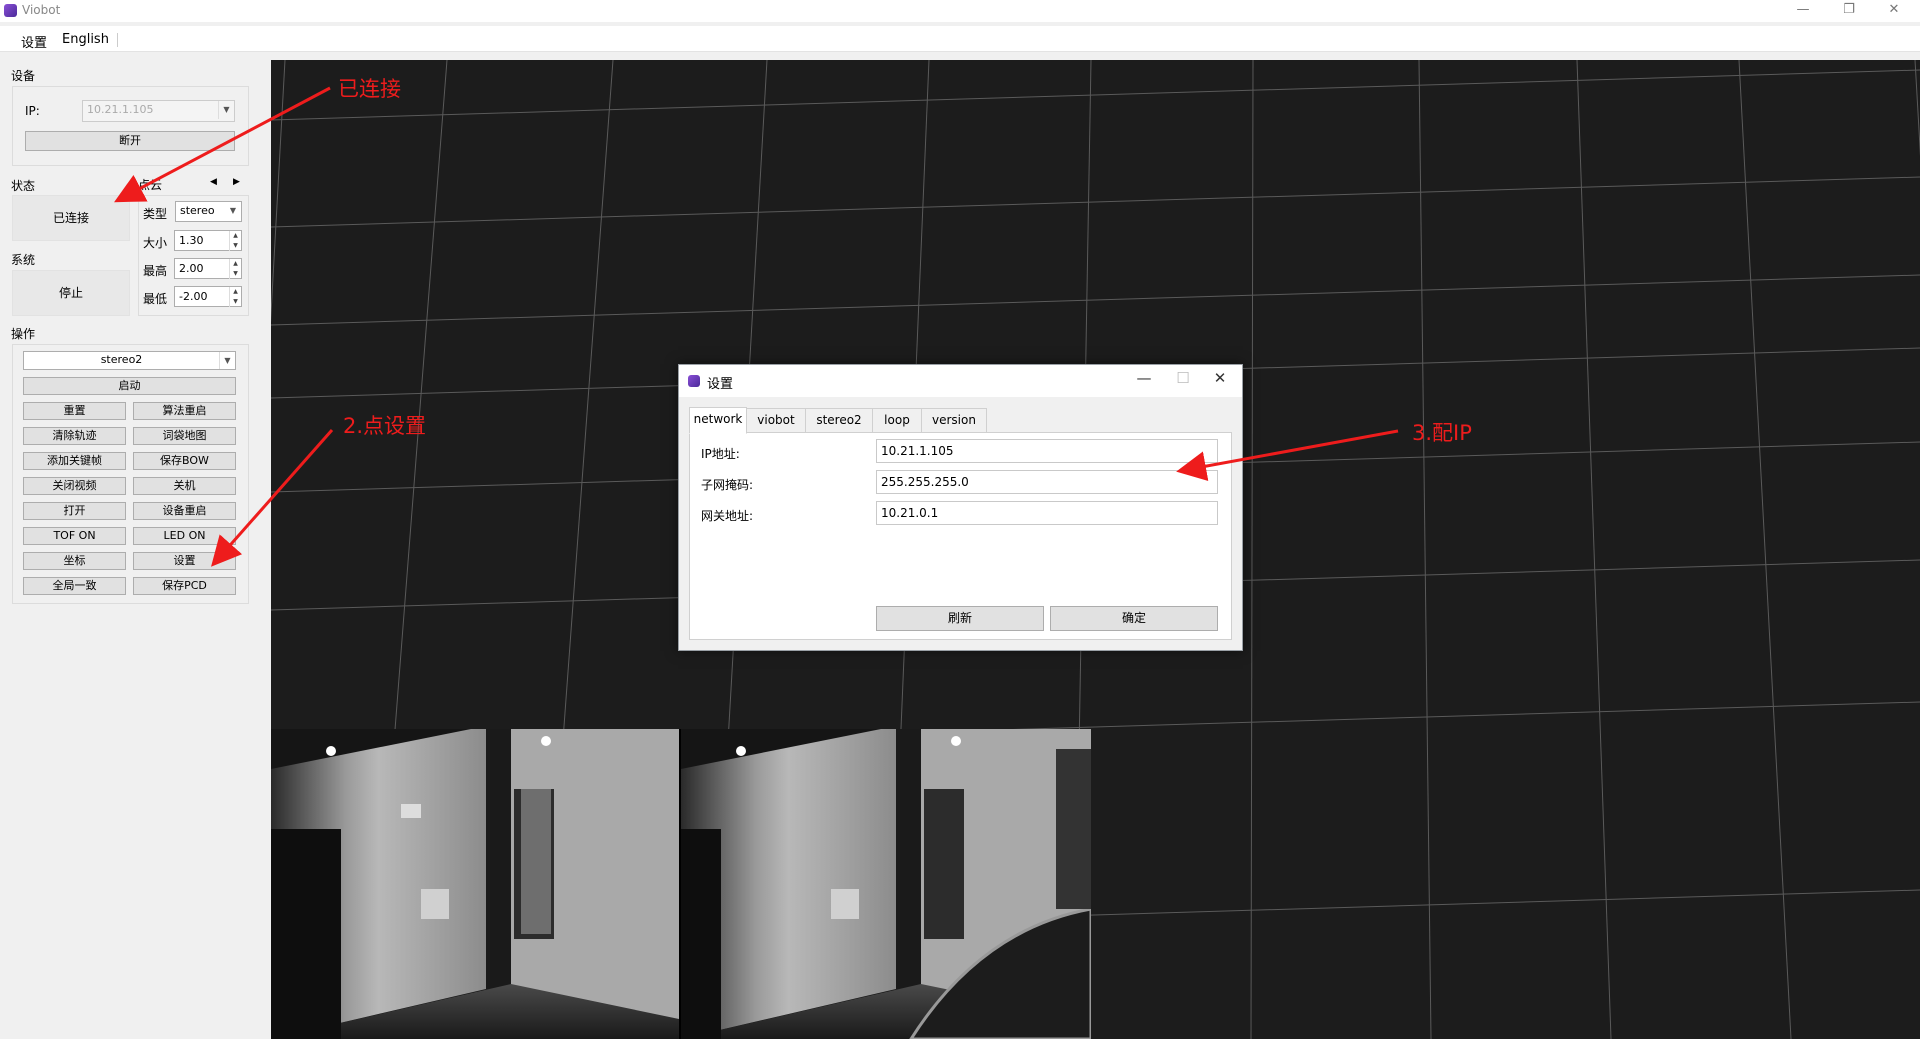  What do you see at coordinates (184, 436) in the screenshot?
I see `bow-map-button: 词袋地图` at bounding box center [184, 436].